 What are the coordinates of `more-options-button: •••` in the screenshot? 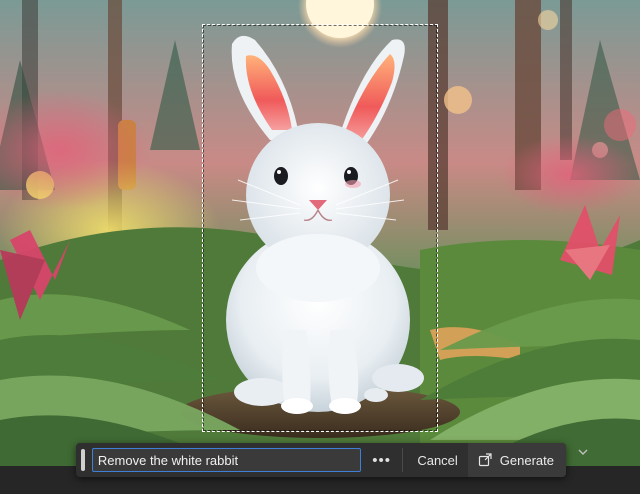 It's located at (381, 460).